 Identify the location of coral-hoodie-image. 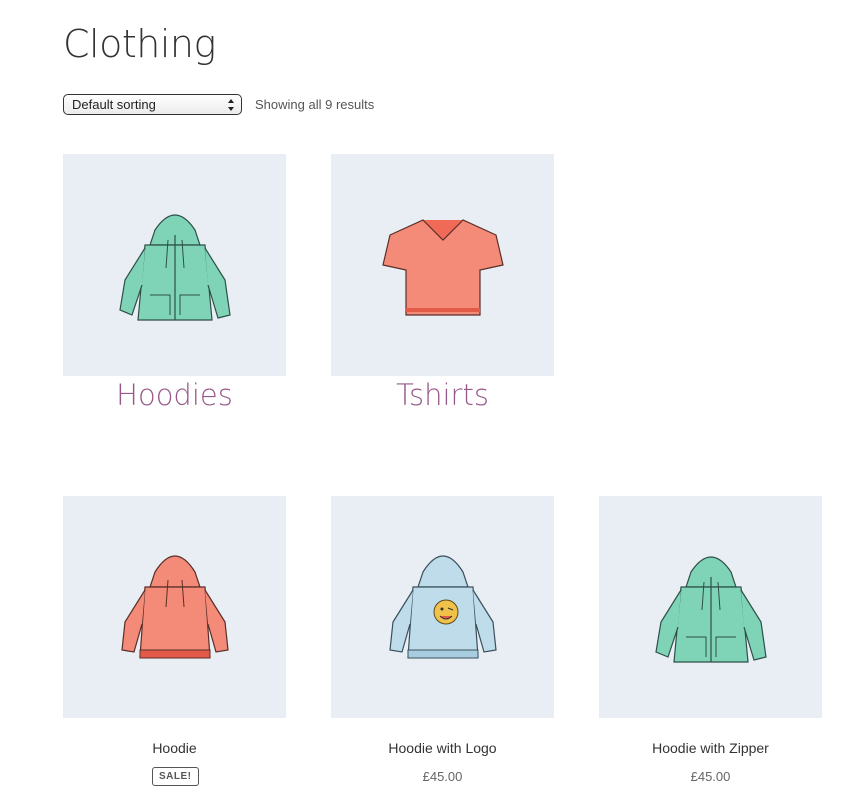
(174, 607).